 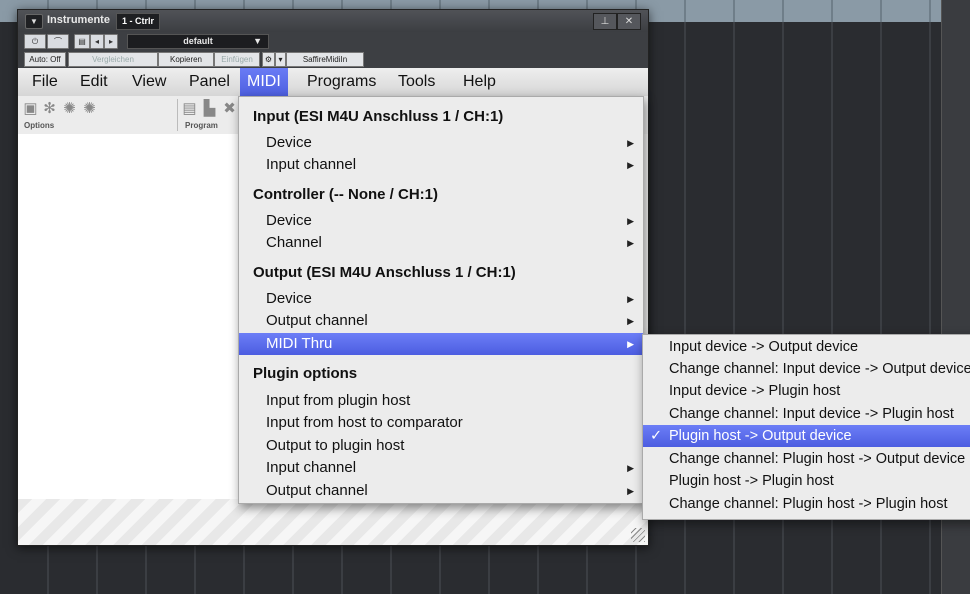 I want to click on output-to-host-item: Output to plugin host, so click(x=441, y=446).